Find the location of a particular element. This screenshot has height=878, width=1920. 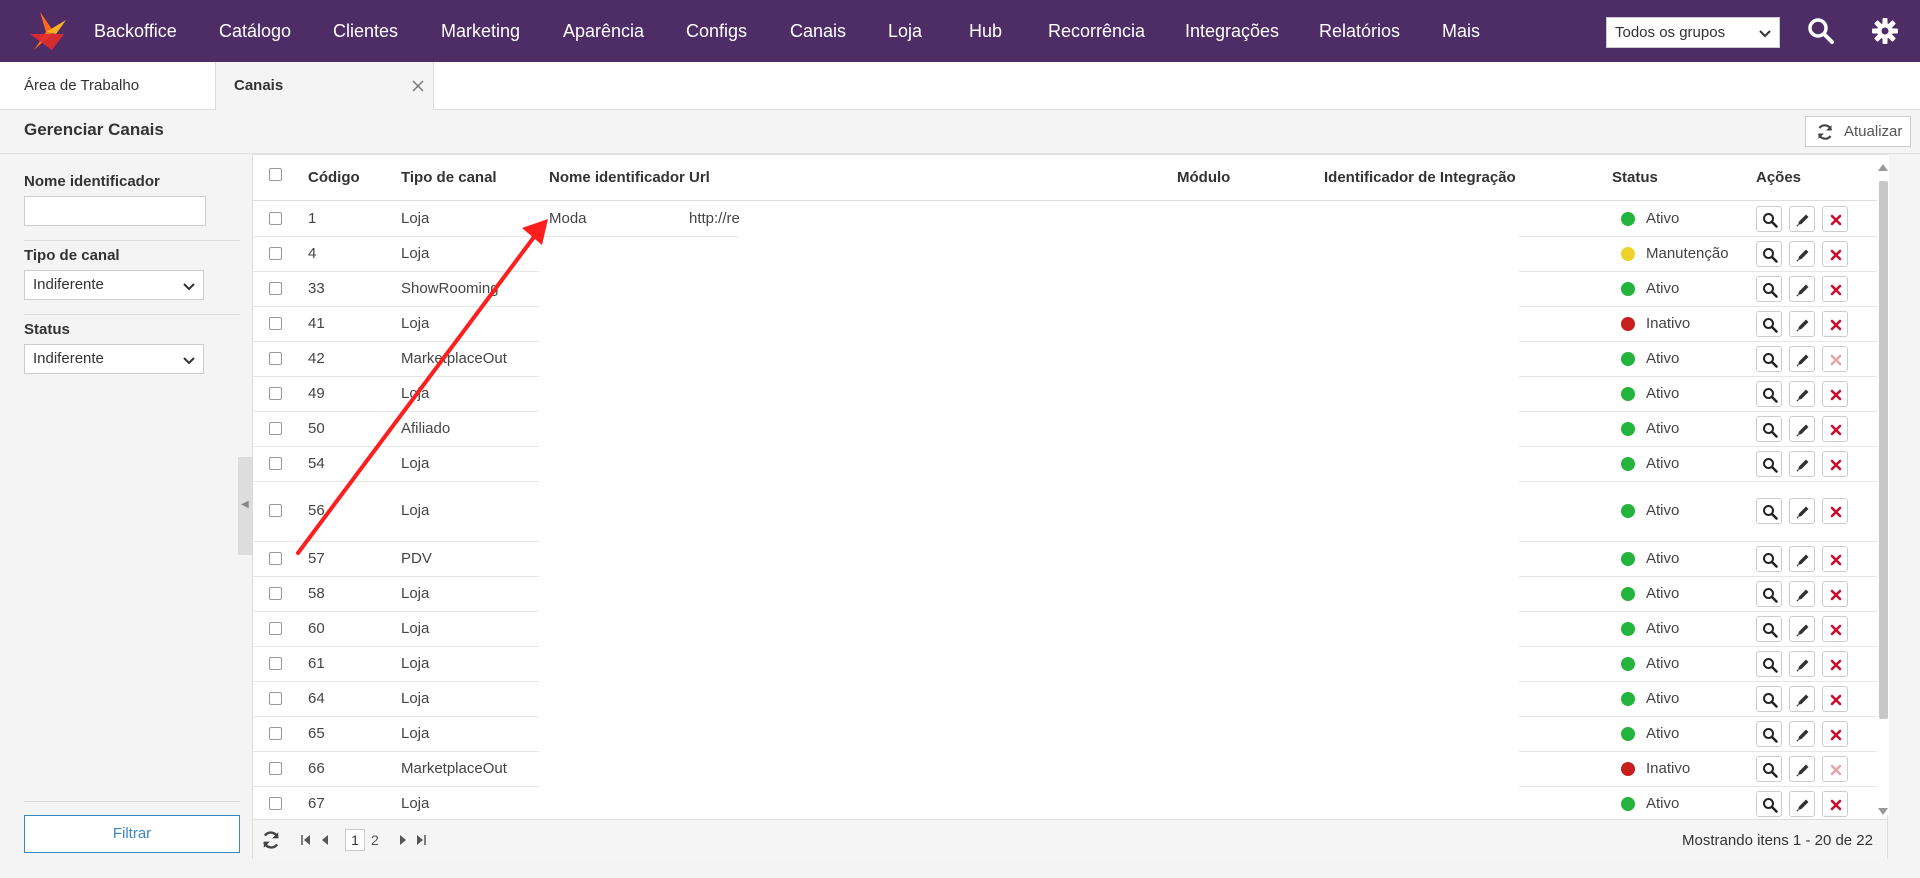

filter-name-input is located at coordinates (115, 211).